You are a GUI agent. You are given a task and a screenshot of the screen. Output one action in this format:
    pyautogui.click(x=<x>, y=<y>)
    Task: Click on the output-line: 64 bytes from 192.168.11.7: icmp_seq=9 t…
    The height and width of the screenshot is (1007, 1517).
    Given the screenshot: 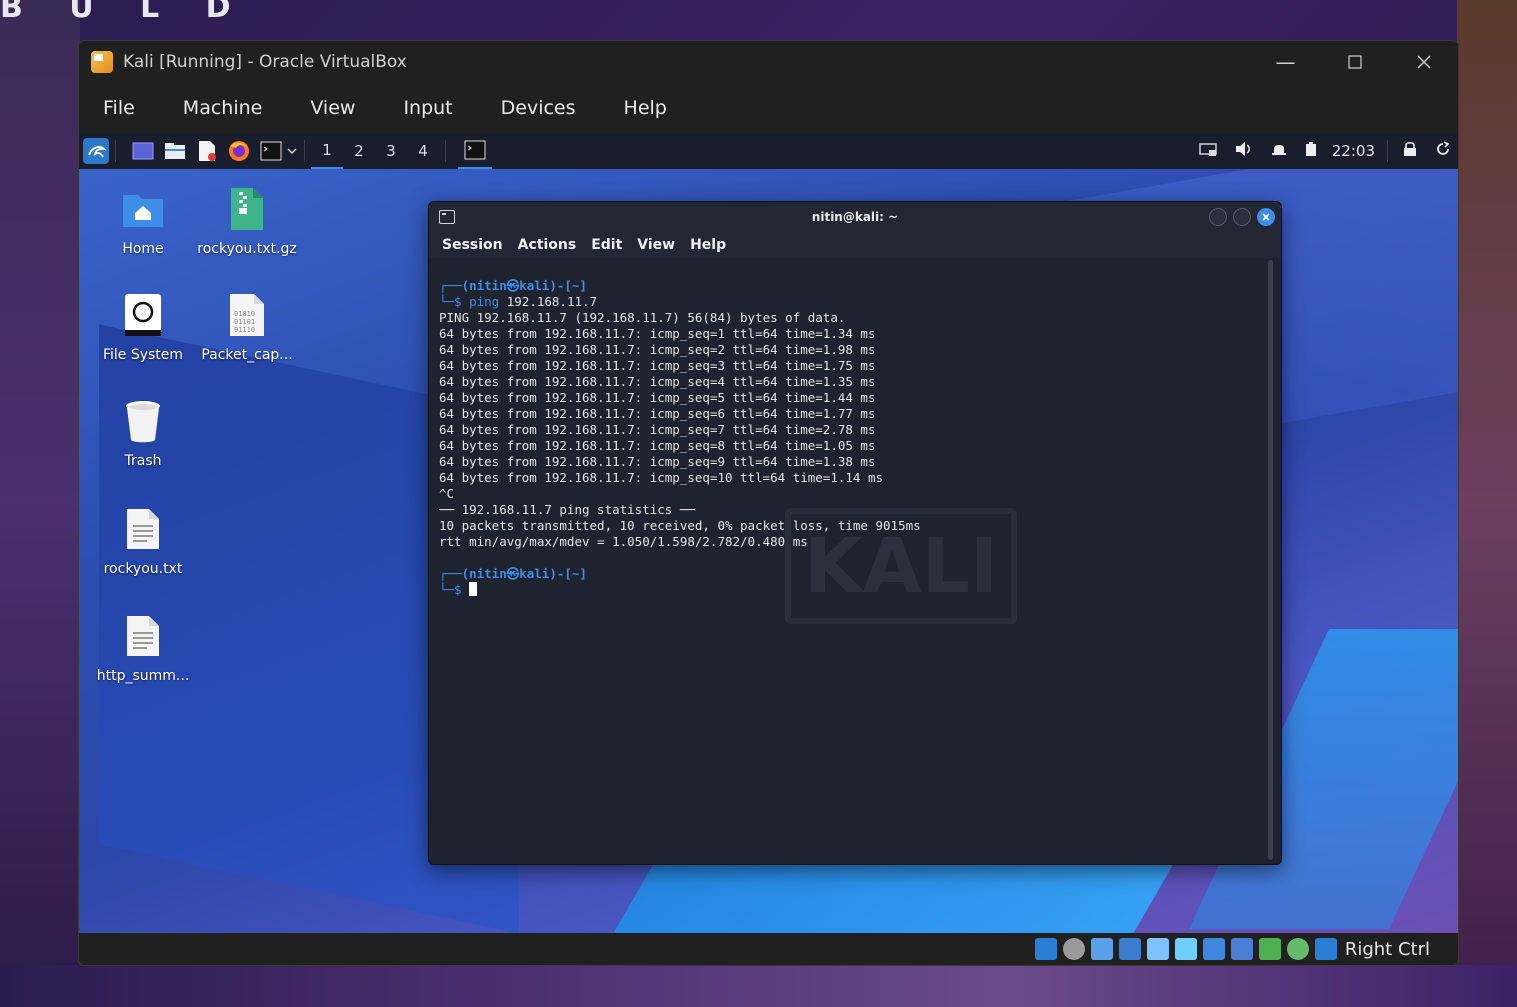 What is the action you would take?
    pyautogui.click(x=657, y=461)
    